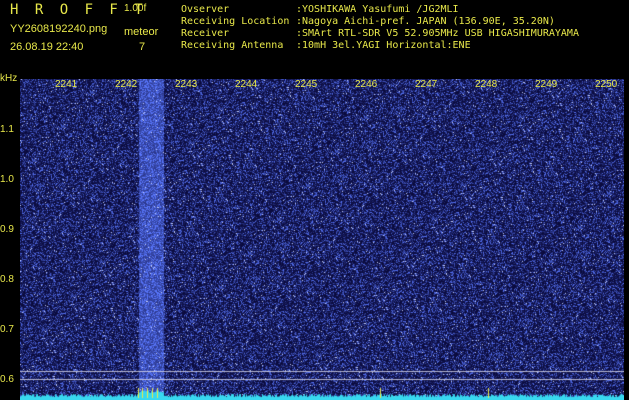 The width and height of the screenshot is (629, 400). What do you see at coordinates (205, 9) in the screenshot?
I see `info-key-observer: Ovserver` at bounding box center [205, 9].